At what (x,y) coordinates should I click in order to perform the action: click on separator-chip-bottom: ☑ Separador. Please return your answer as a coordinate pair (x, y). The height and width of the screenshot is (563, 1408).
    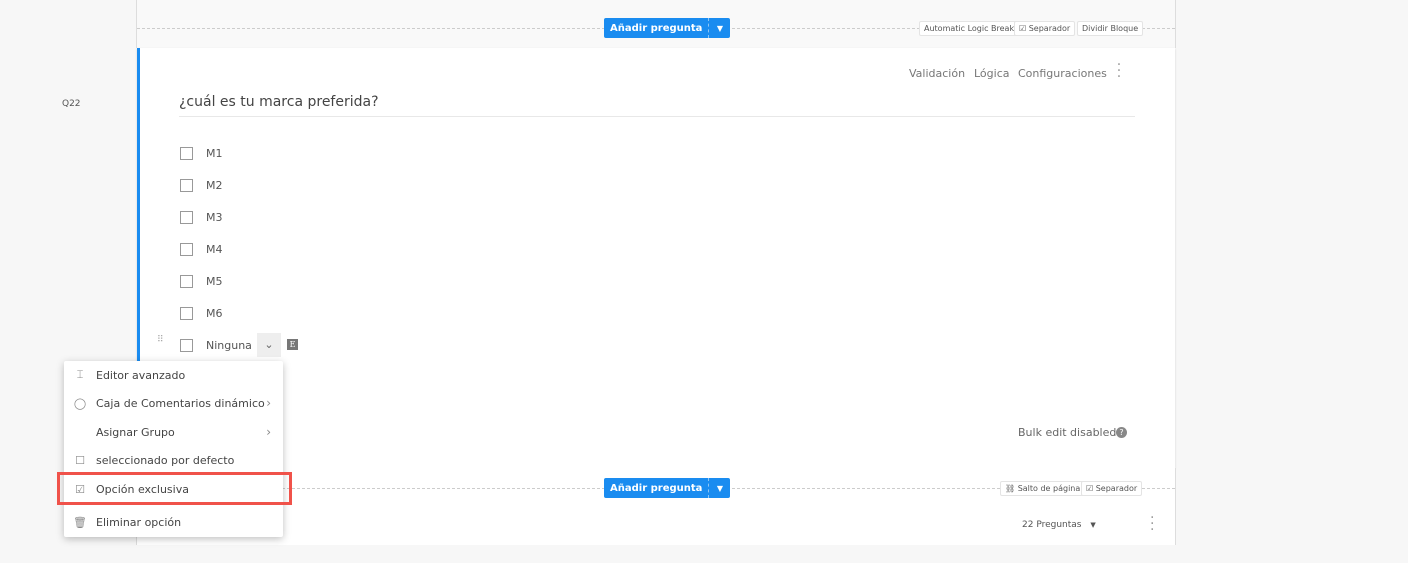
    Looking at the image, I should click on (1112, 488).